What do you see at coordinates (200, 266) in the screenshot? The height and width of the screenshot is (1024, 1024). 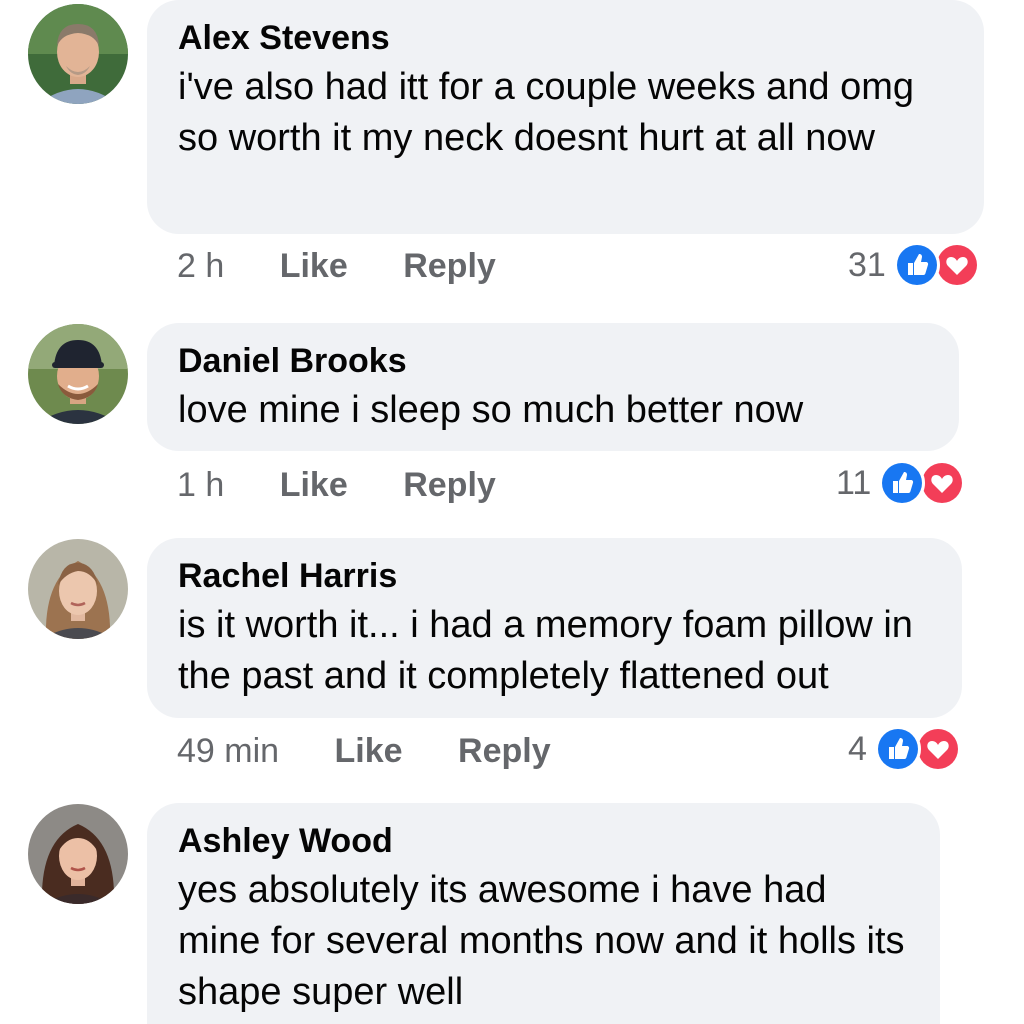 I see `comment-timestamp: 2 h` at bounding box center [200, 266].